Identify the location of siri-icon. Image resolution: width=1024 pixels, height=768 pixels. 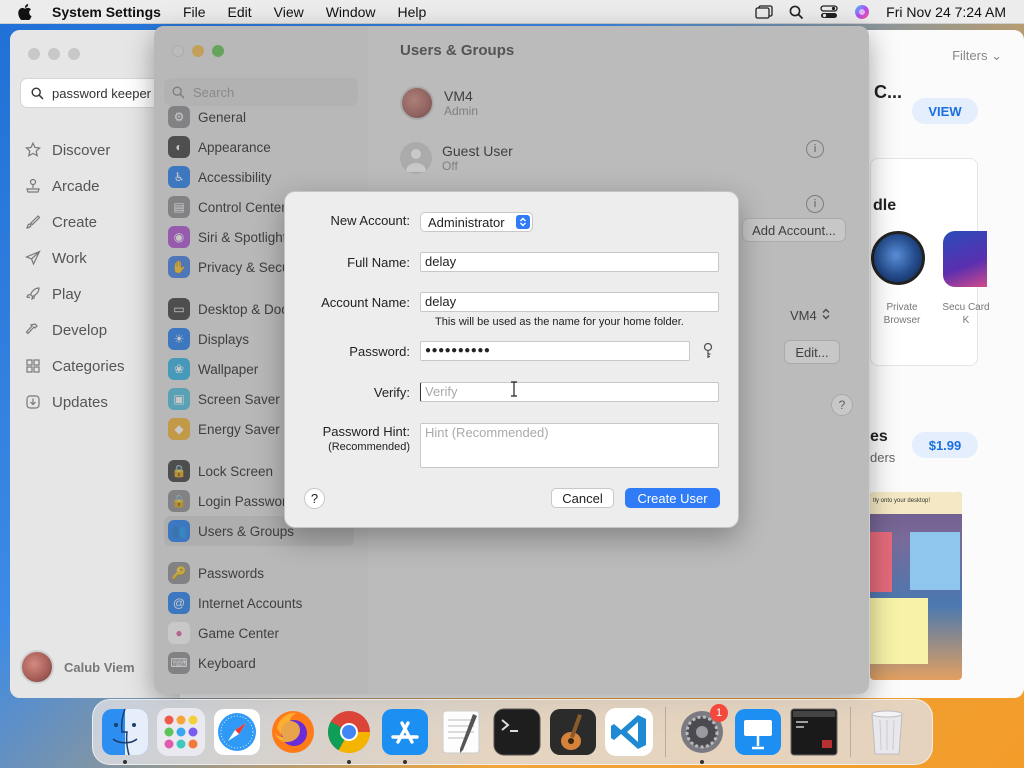
(862, 12).